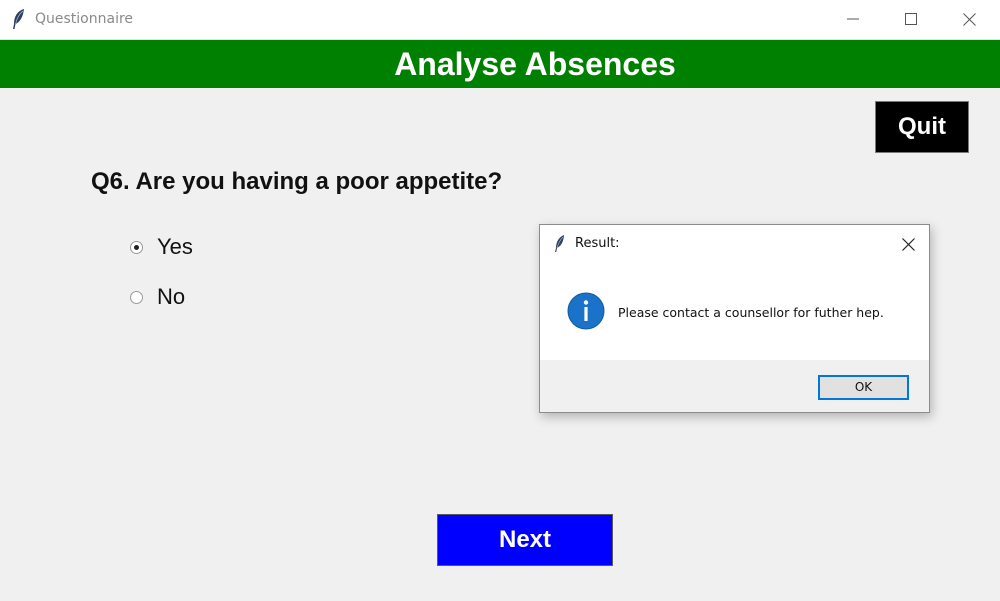  What do you see at coordinates (734, 386) in the screenshot?
I see `dialog-footer: OK` at bounding box center [734, 386].